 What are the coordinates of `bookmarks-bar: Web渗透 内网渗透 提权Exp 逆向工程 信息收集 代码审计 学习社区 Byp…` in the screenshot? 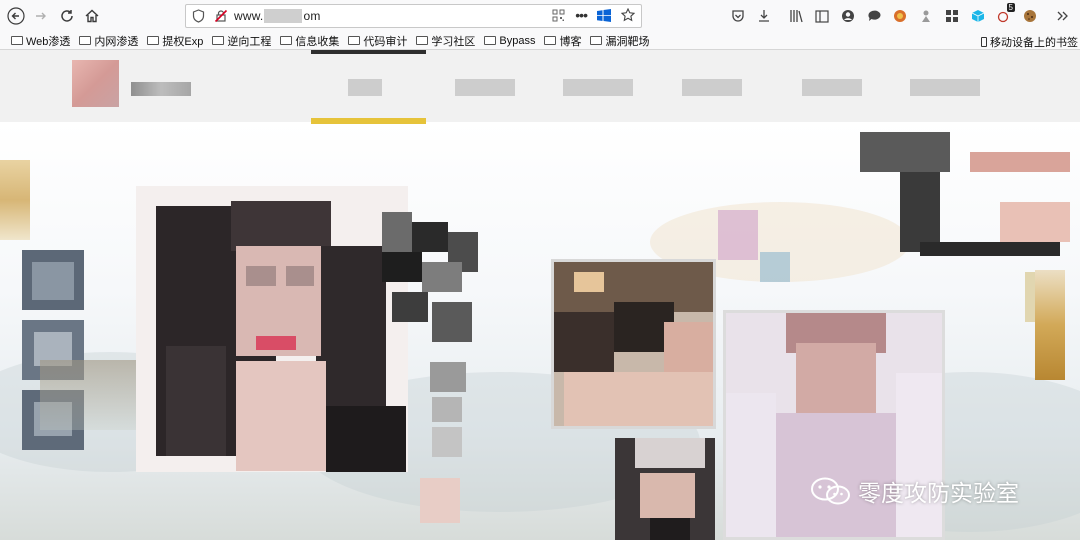 It's located at (540, 41).